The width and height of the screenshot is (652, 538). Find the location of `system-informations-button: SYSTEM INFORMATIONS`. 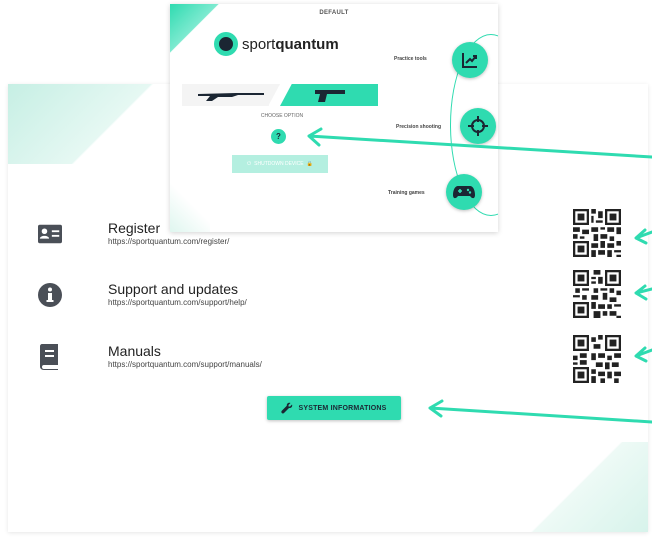

system-informations-button: SYSTEM INFORMATIONS is located at coordinates (334, 408).